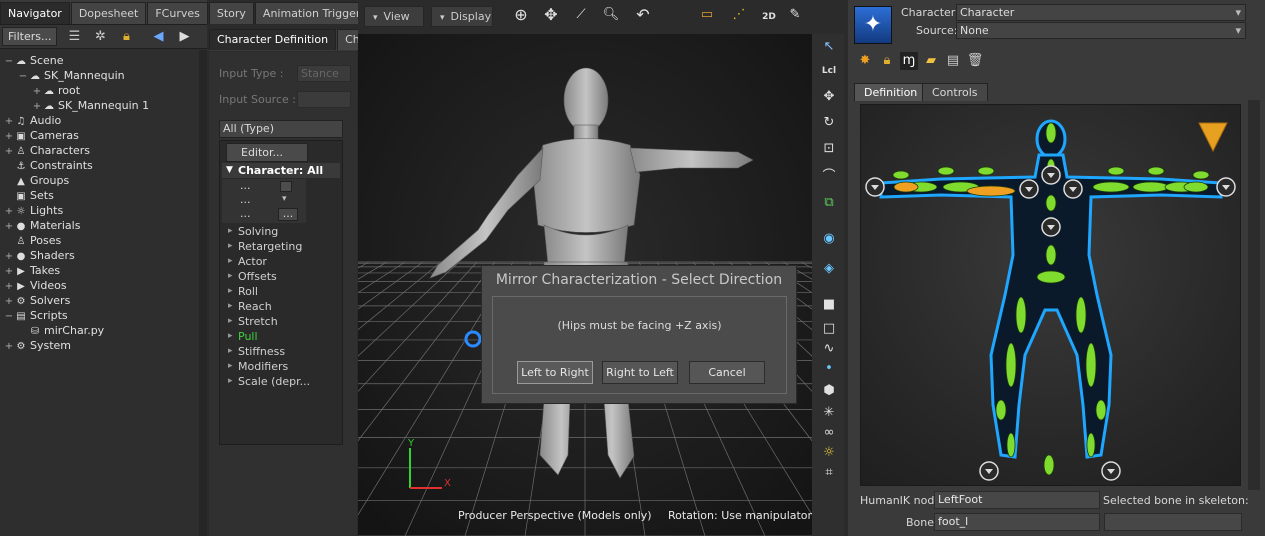  What do you see at coordinates (281, 246) in the screenshot?
I see `property-row: Retargeting` at bounding box center [281, 246].